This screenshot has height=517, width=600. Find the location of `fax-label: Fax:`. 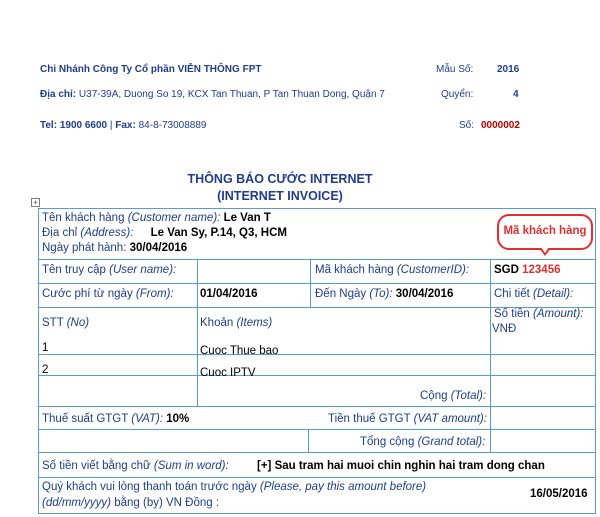

fax-label: Fax: is located at coordinates (125, 125).